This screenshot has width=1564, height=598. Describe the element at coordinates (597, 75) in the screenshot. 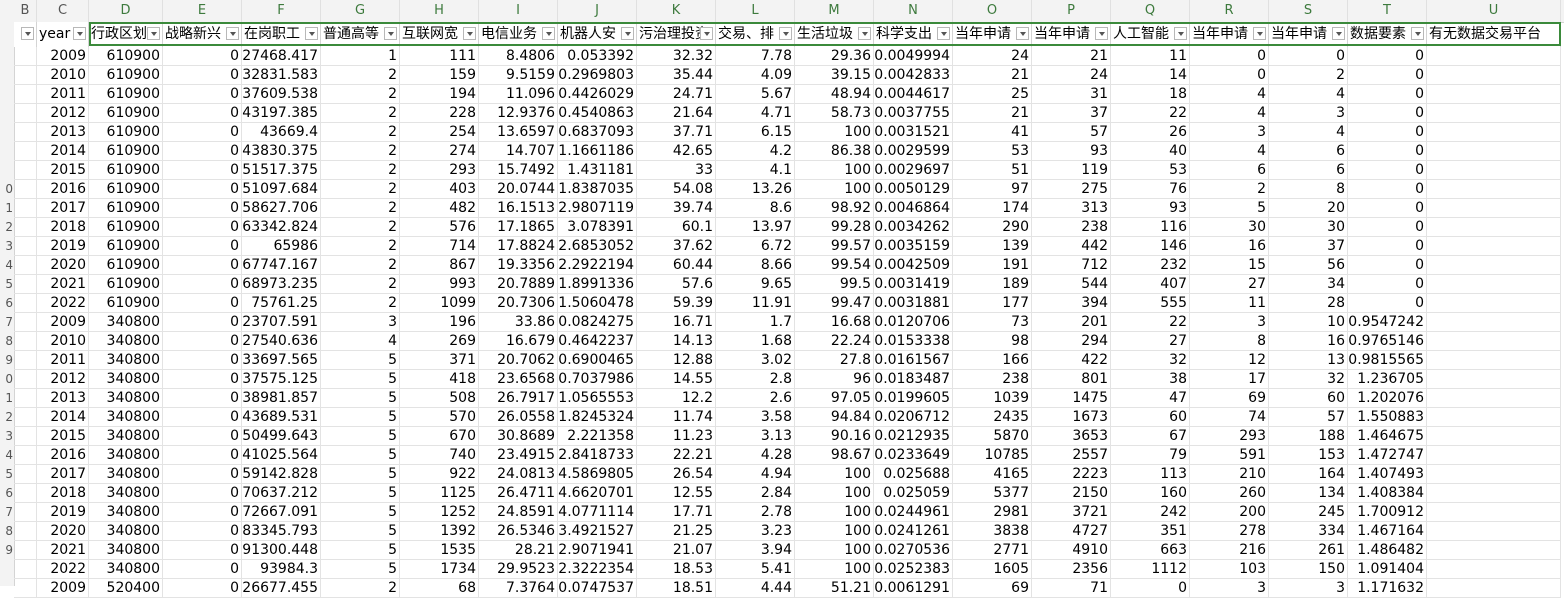

I see `table-cell: 0.2969803` at that location.